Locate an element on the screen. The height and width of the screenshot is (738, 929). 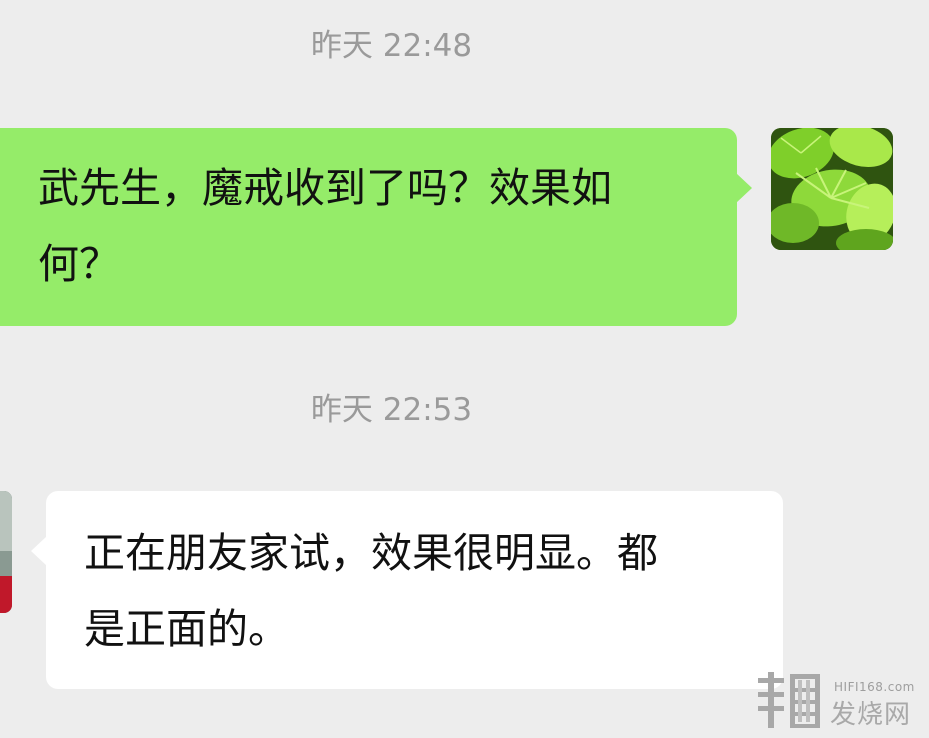
message-text-line: 正在朋友家试，效果很明显。都 is located at coordinates (371, 553).